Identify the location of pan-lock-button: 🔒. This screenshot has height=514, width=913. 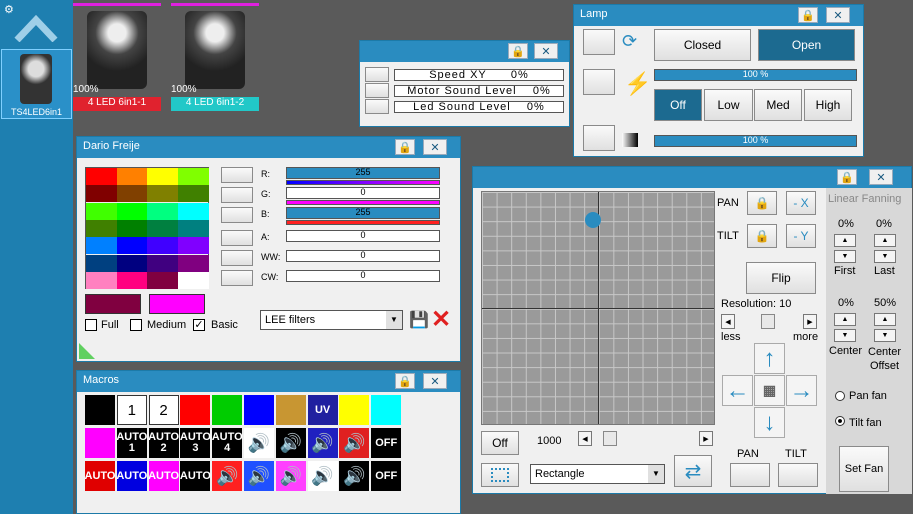
(762, 203).